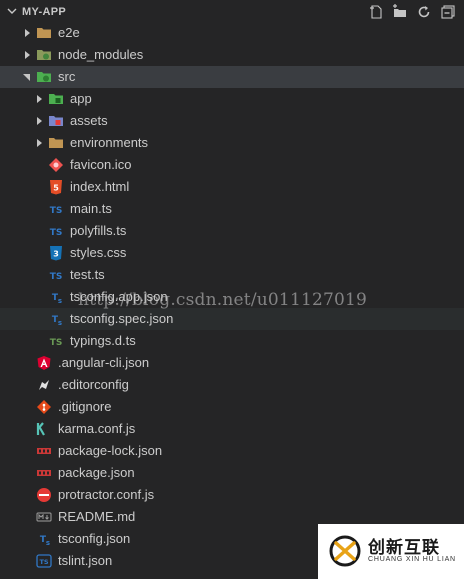 The width and height of the screenshot is (464, 579). What do you see at coordinates (67, 76) in the screenshot?
I see `tree-item-label: src` at bounding box center [67, 76].